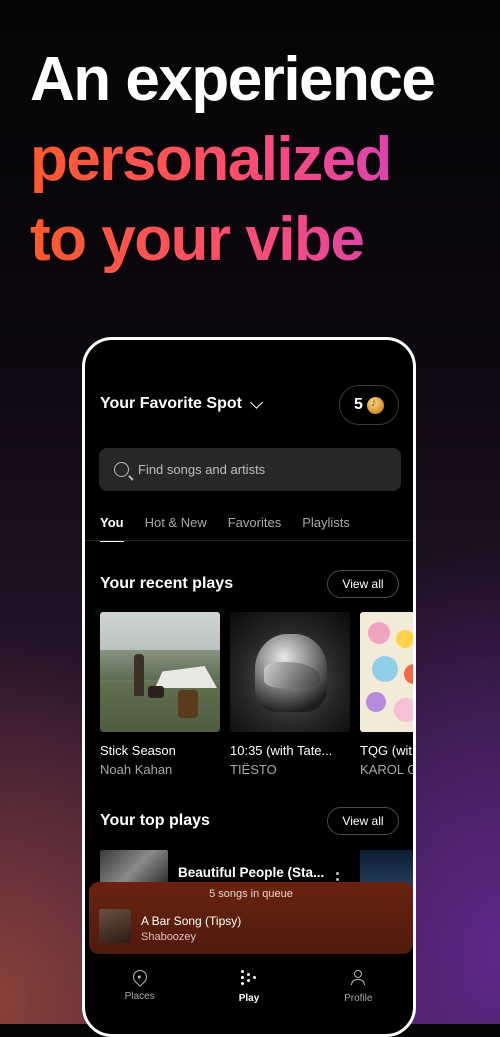 The height and width of the screenshot is (1037, 500). I want to click on headline-line-2: personalized, so click(260, 160).